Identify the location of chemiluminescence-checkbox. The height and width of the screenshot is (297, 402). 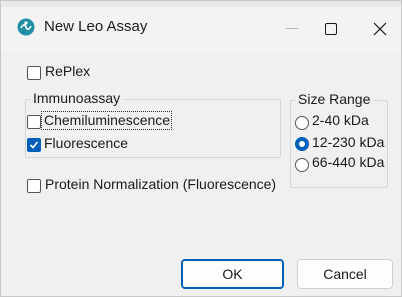
(34, 122).